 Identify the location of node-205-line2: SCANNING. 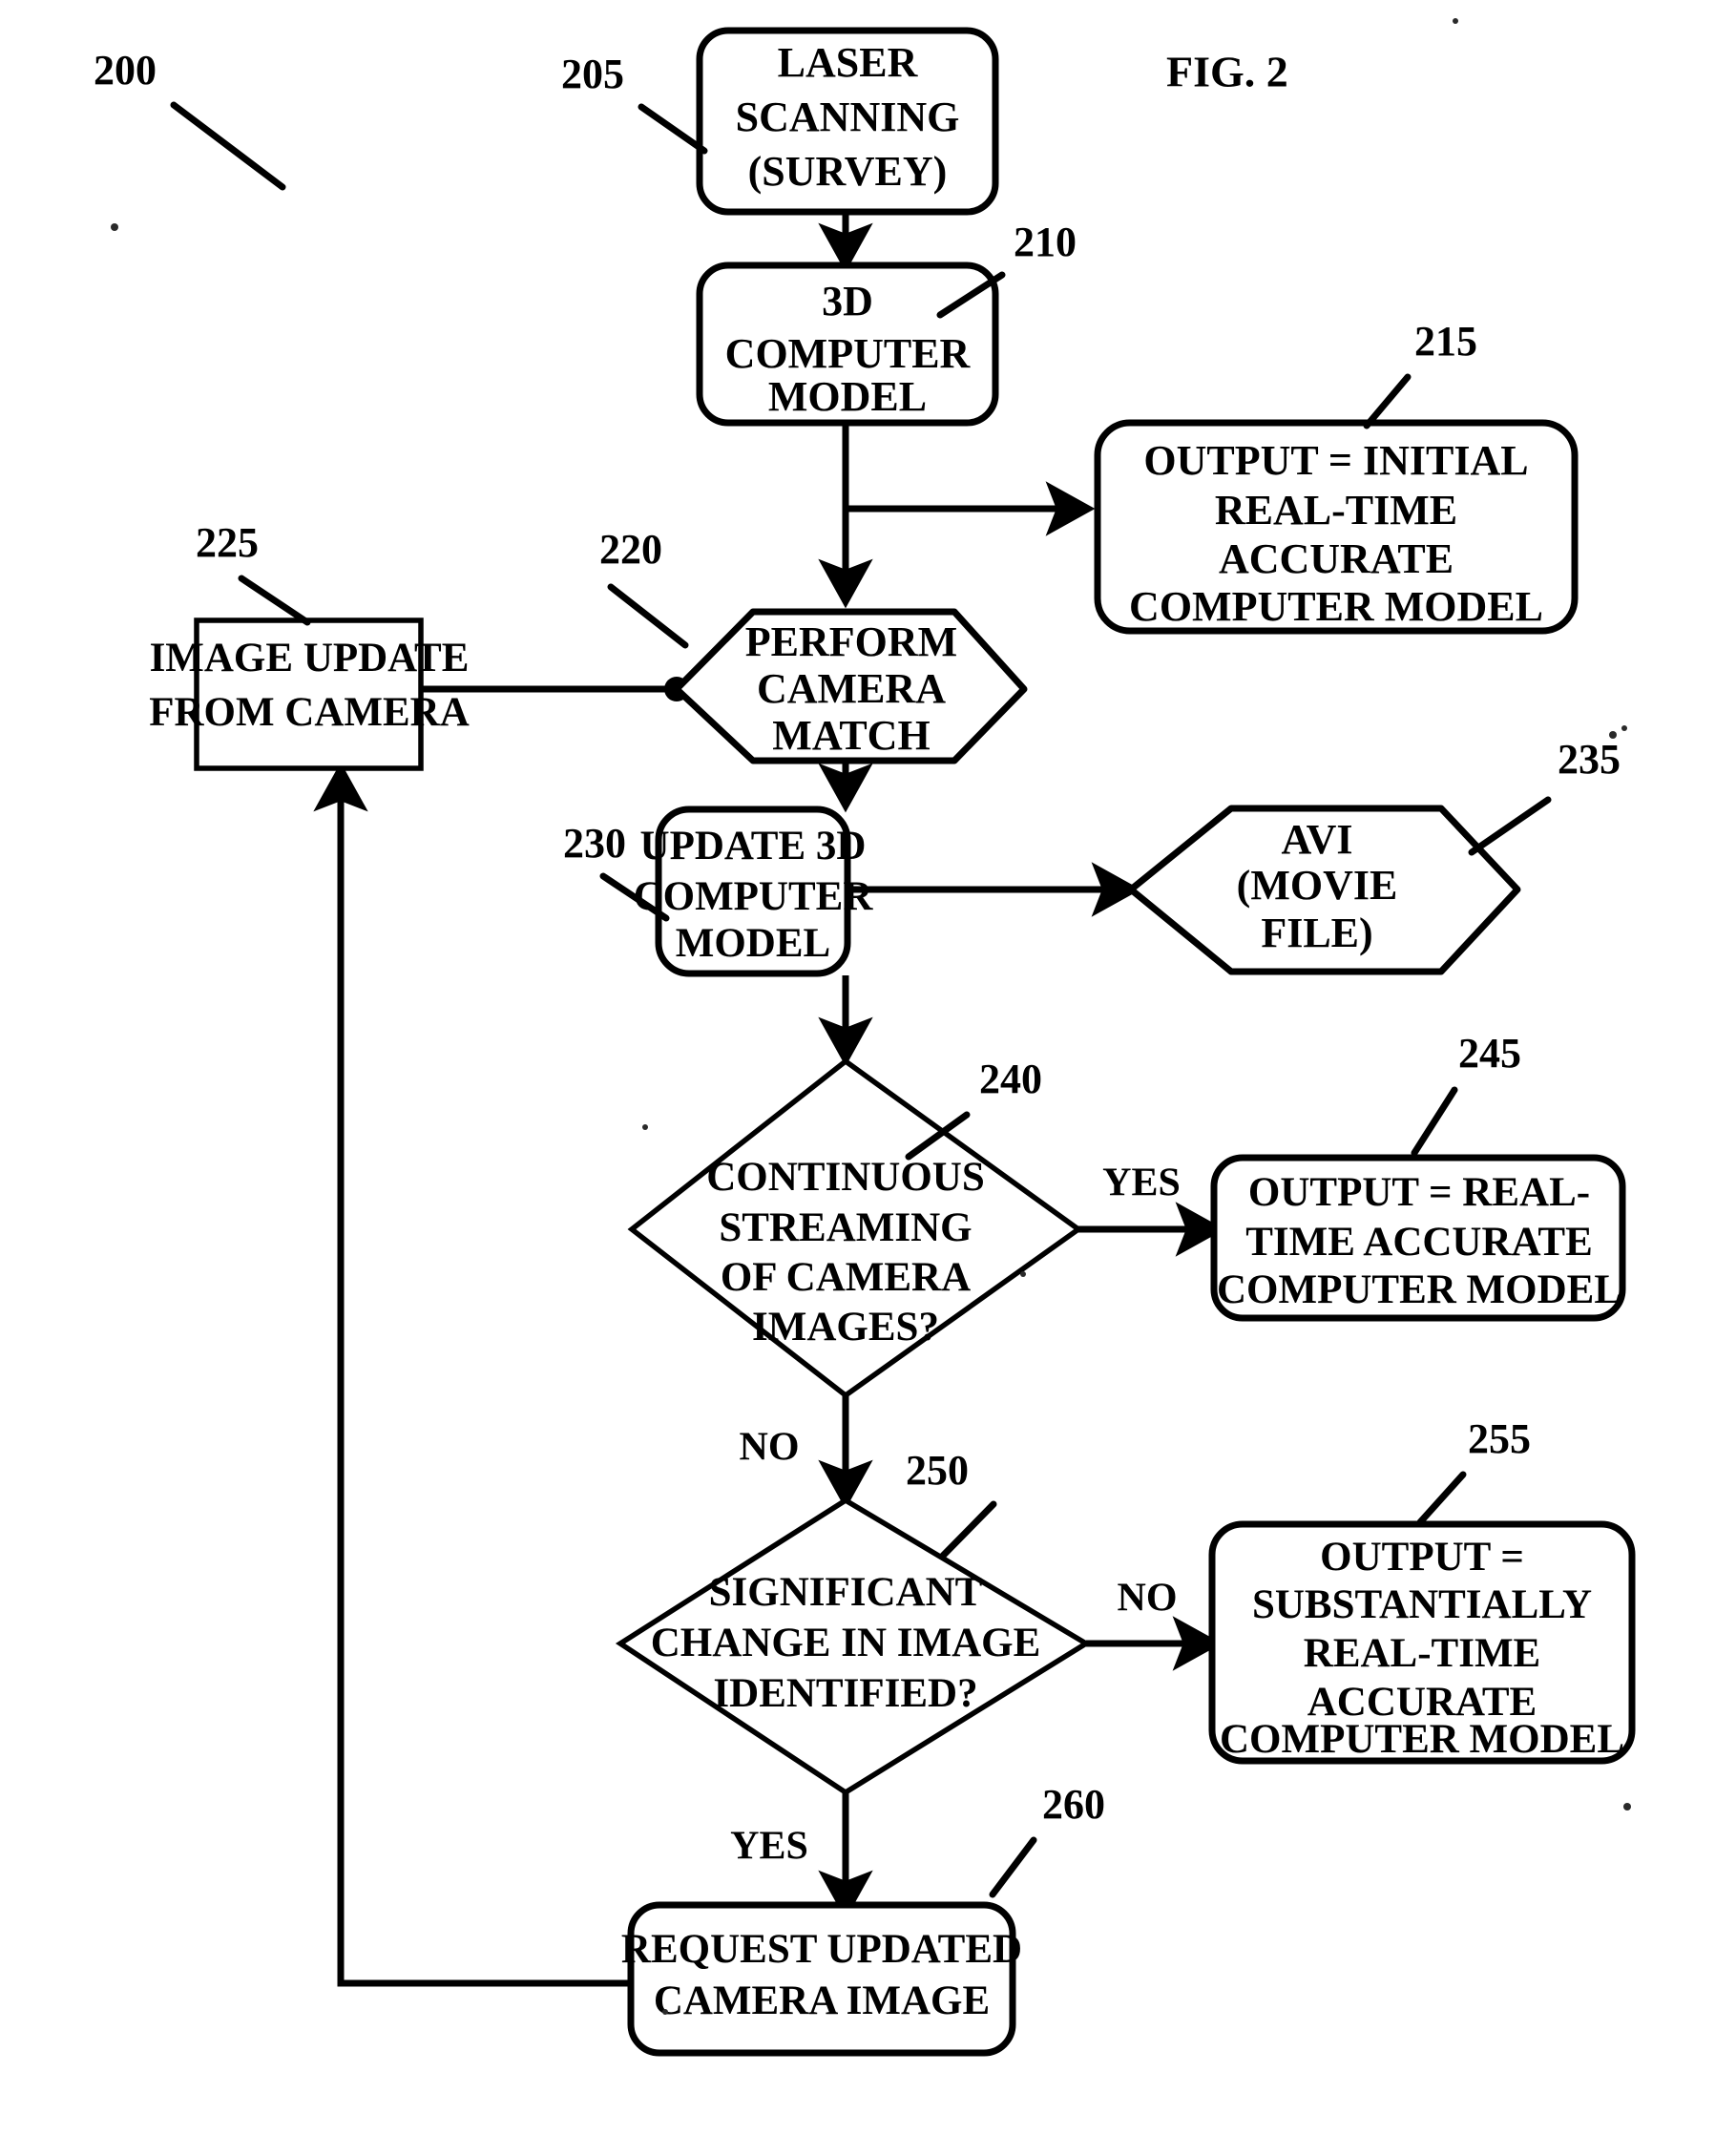
(848, 117).